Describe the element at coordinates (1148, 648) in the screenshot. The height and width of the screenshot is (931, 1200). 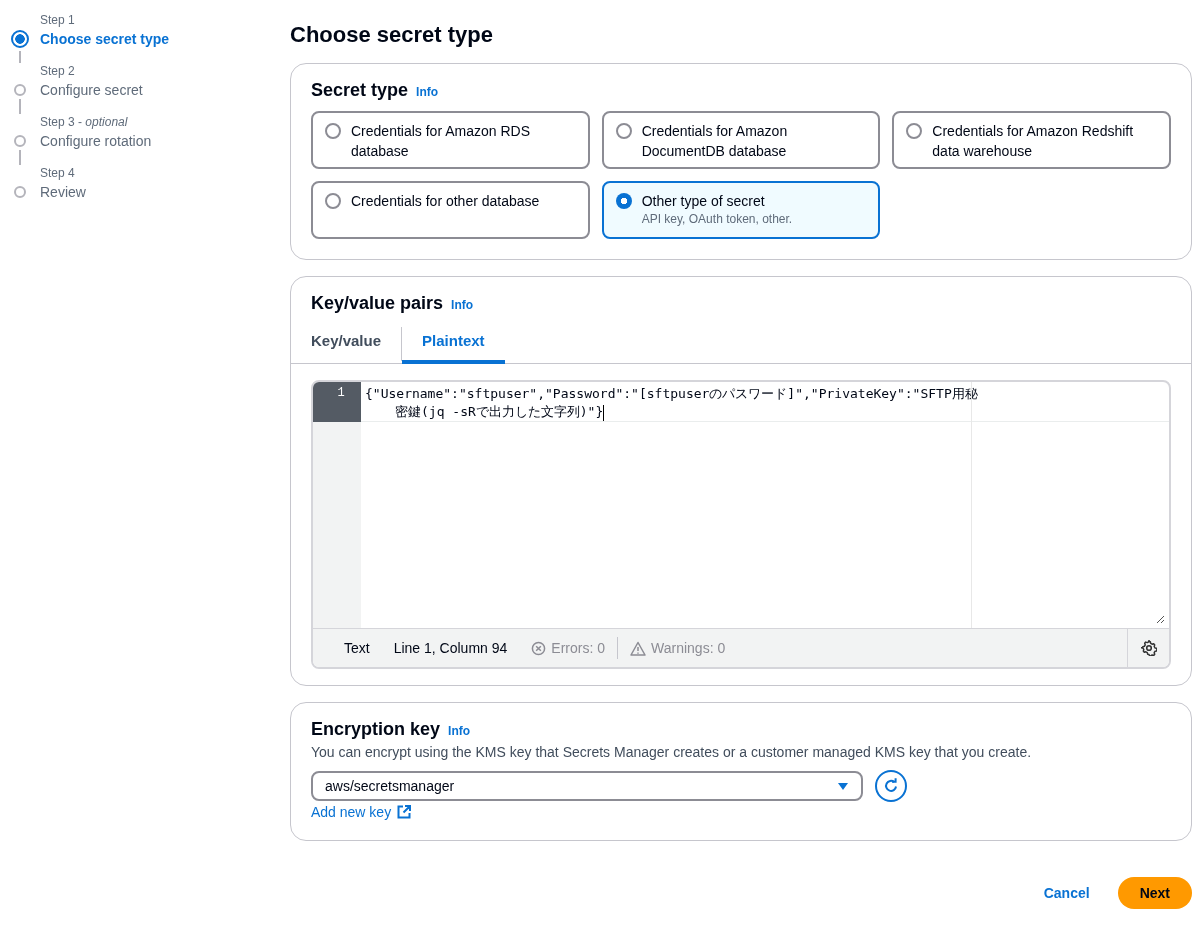
I see `settings-icon` at that location.